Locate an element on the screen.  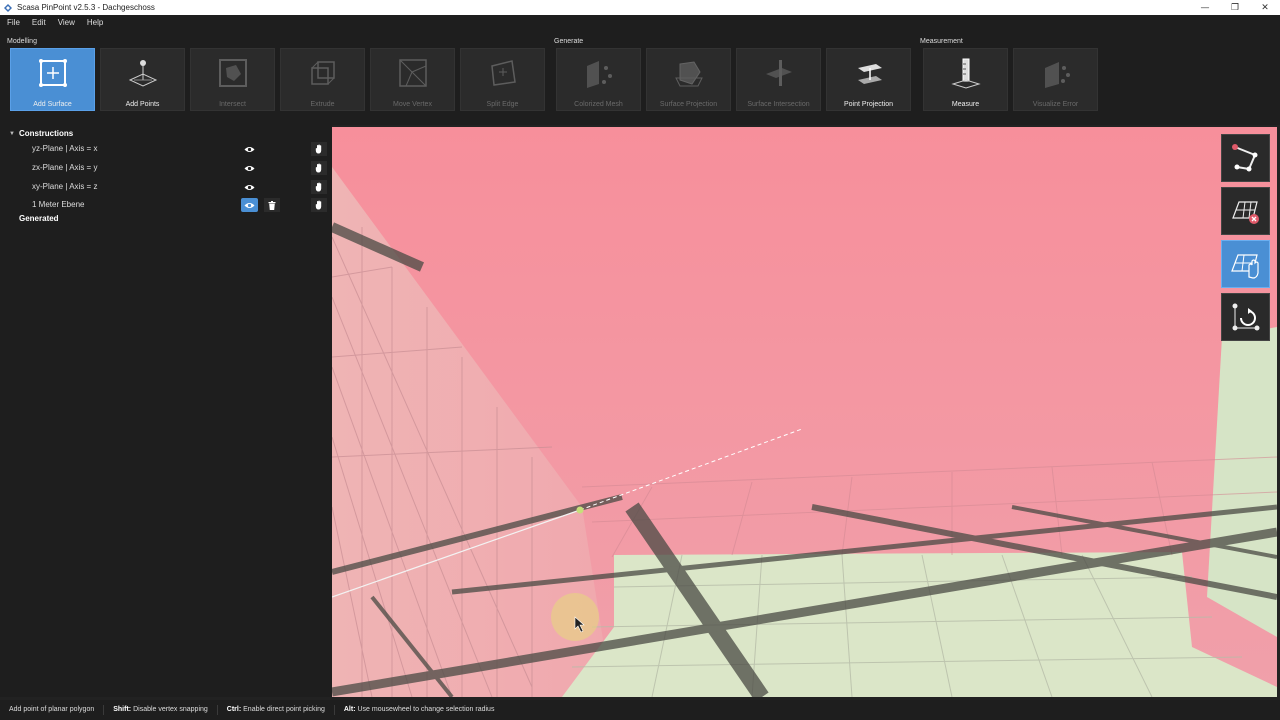
maximize-button: ❐ is located at coordinates (1235, 7).